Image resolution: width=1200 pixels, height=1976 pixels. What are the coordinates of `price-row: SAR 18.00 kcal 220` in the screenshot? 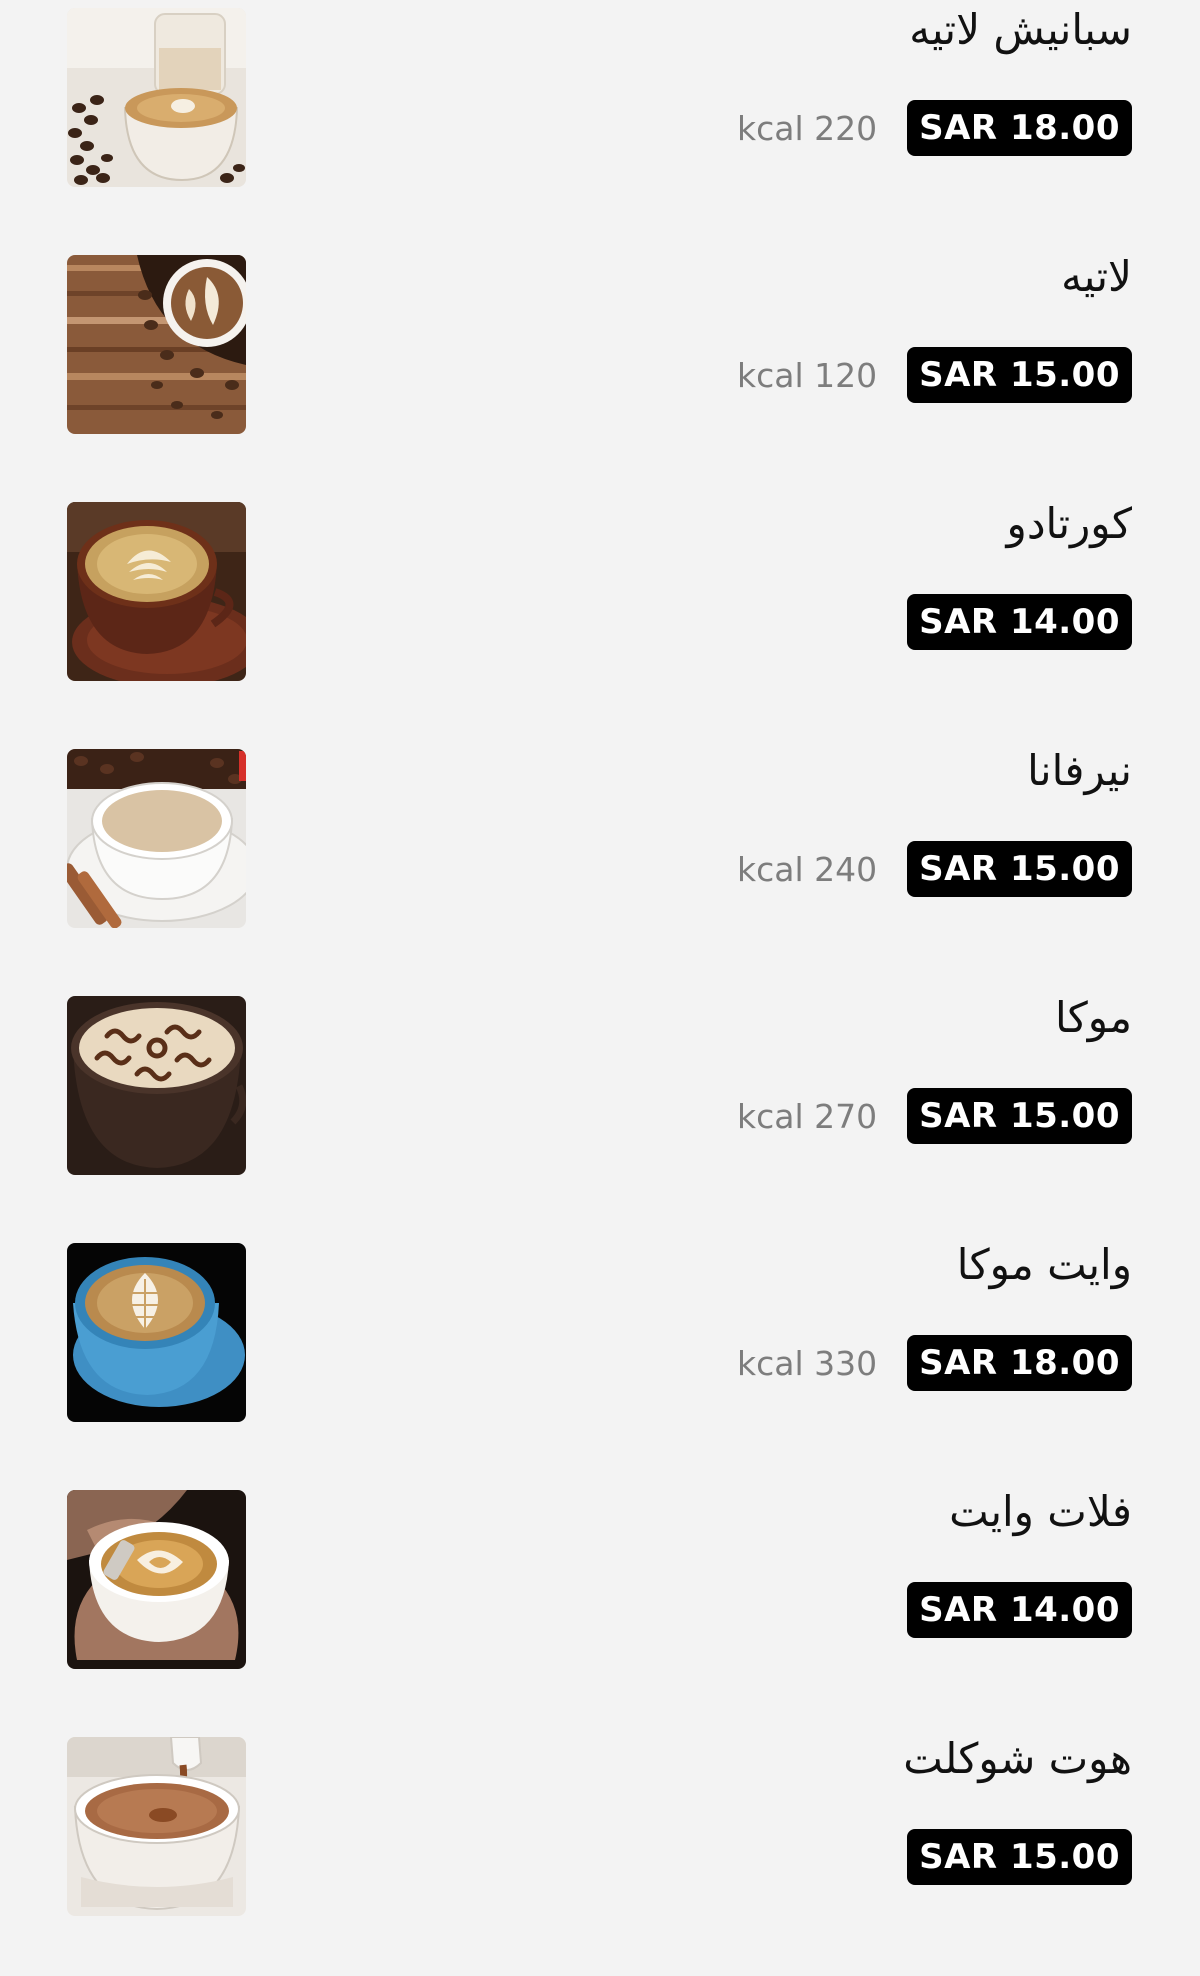 It's located at (934, 128).